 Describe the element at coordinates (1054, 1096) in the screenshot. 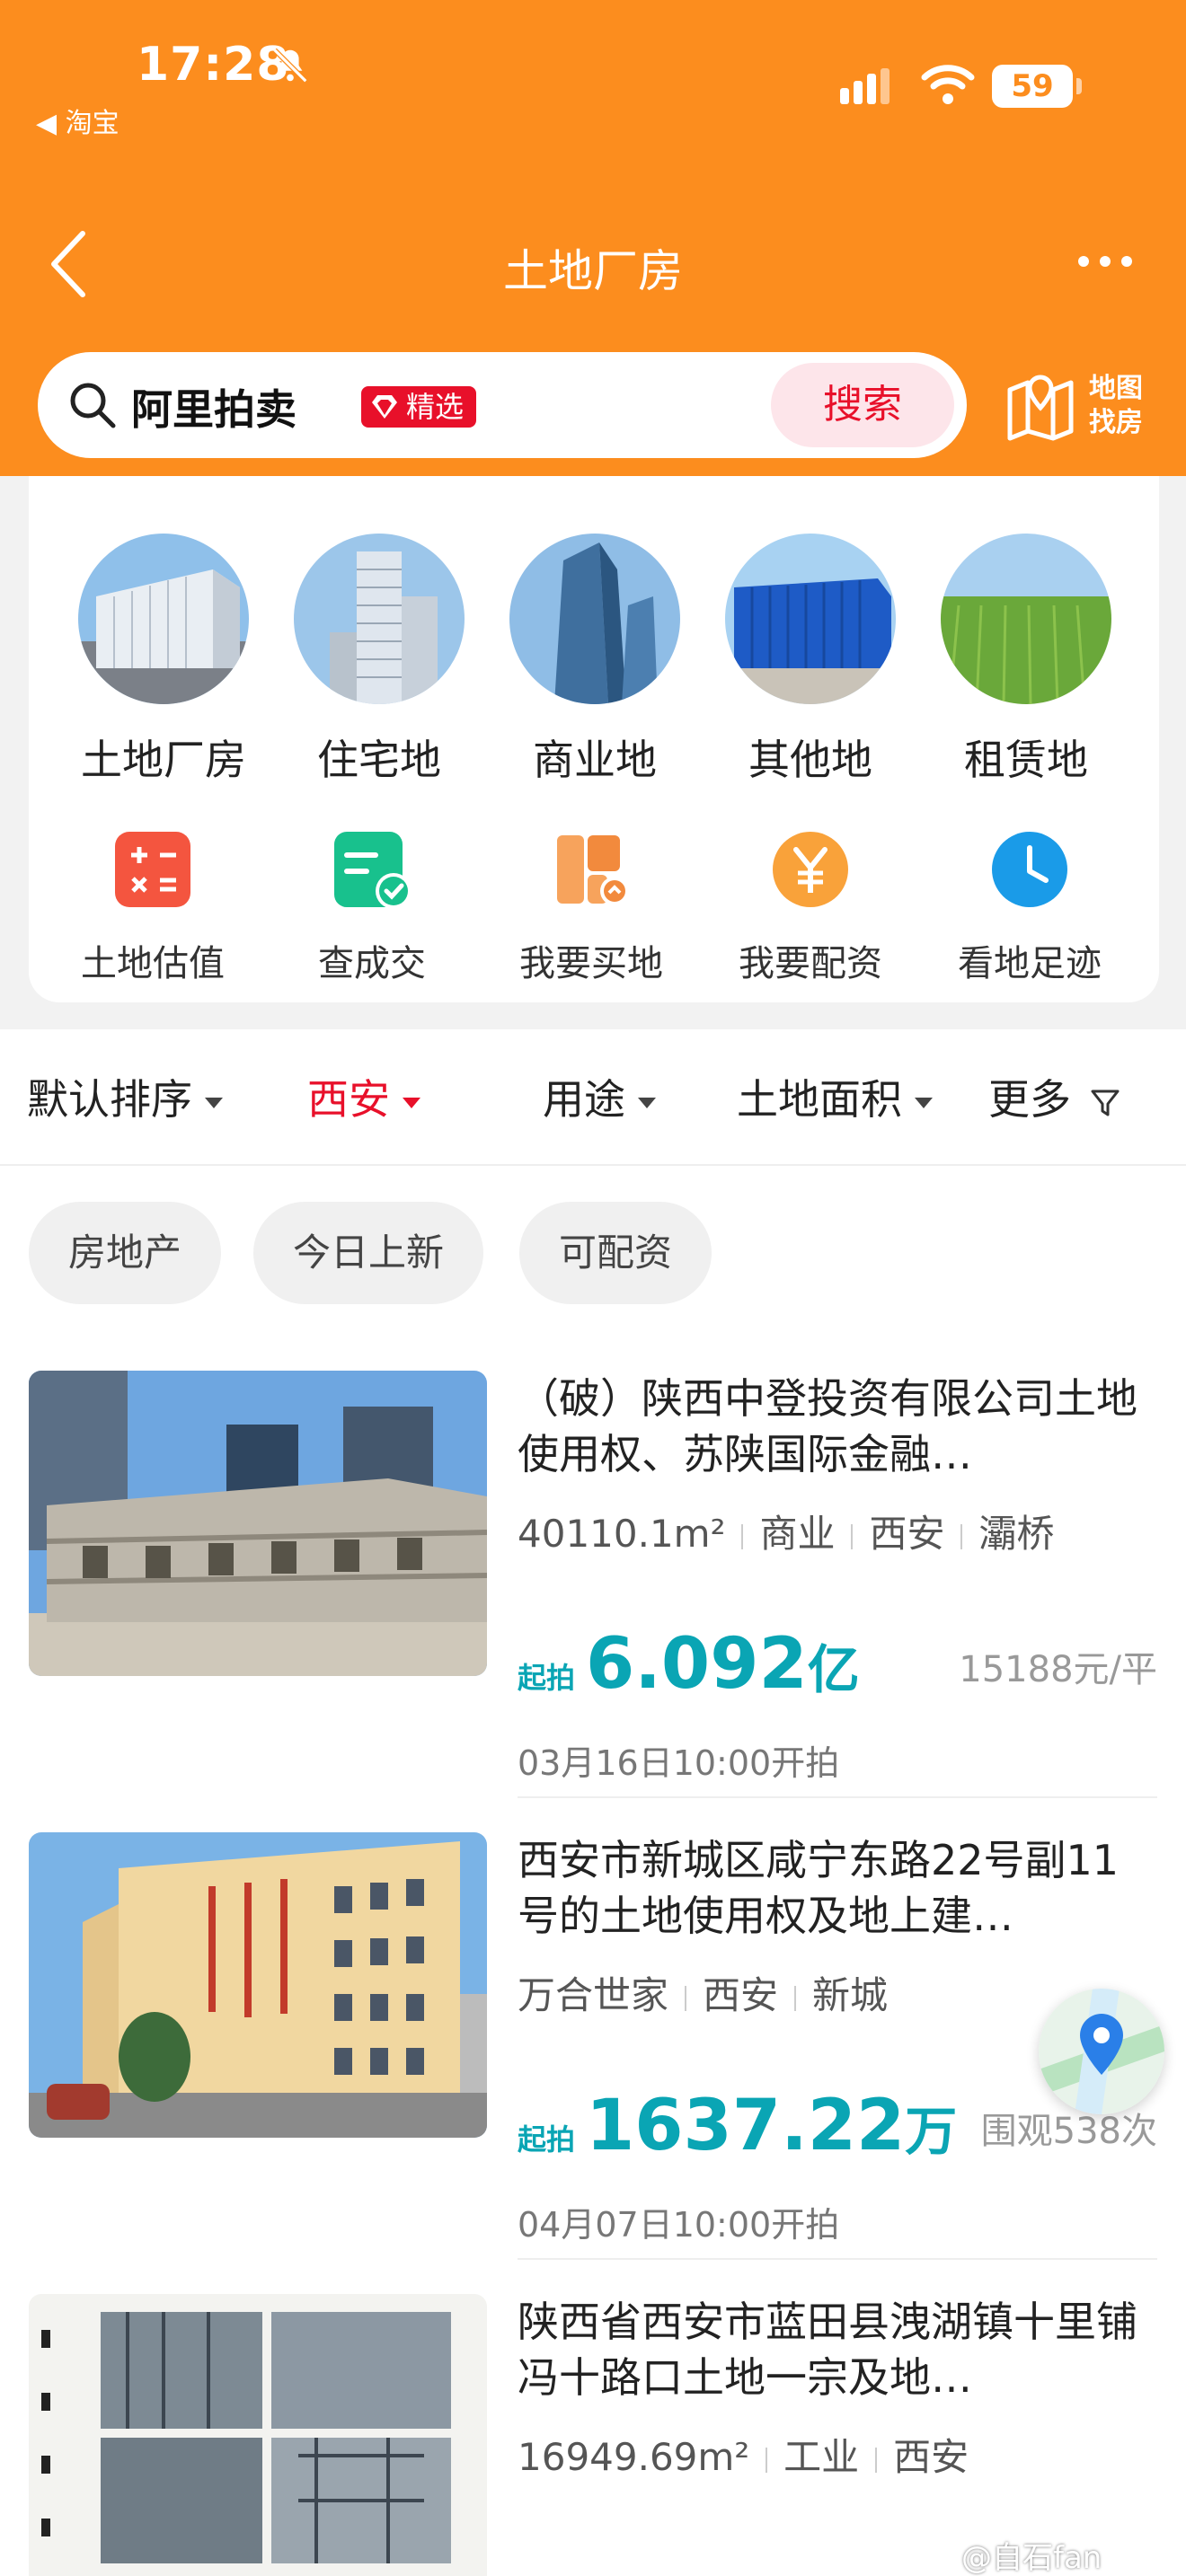

I see `filter-more: 更多` at that location.